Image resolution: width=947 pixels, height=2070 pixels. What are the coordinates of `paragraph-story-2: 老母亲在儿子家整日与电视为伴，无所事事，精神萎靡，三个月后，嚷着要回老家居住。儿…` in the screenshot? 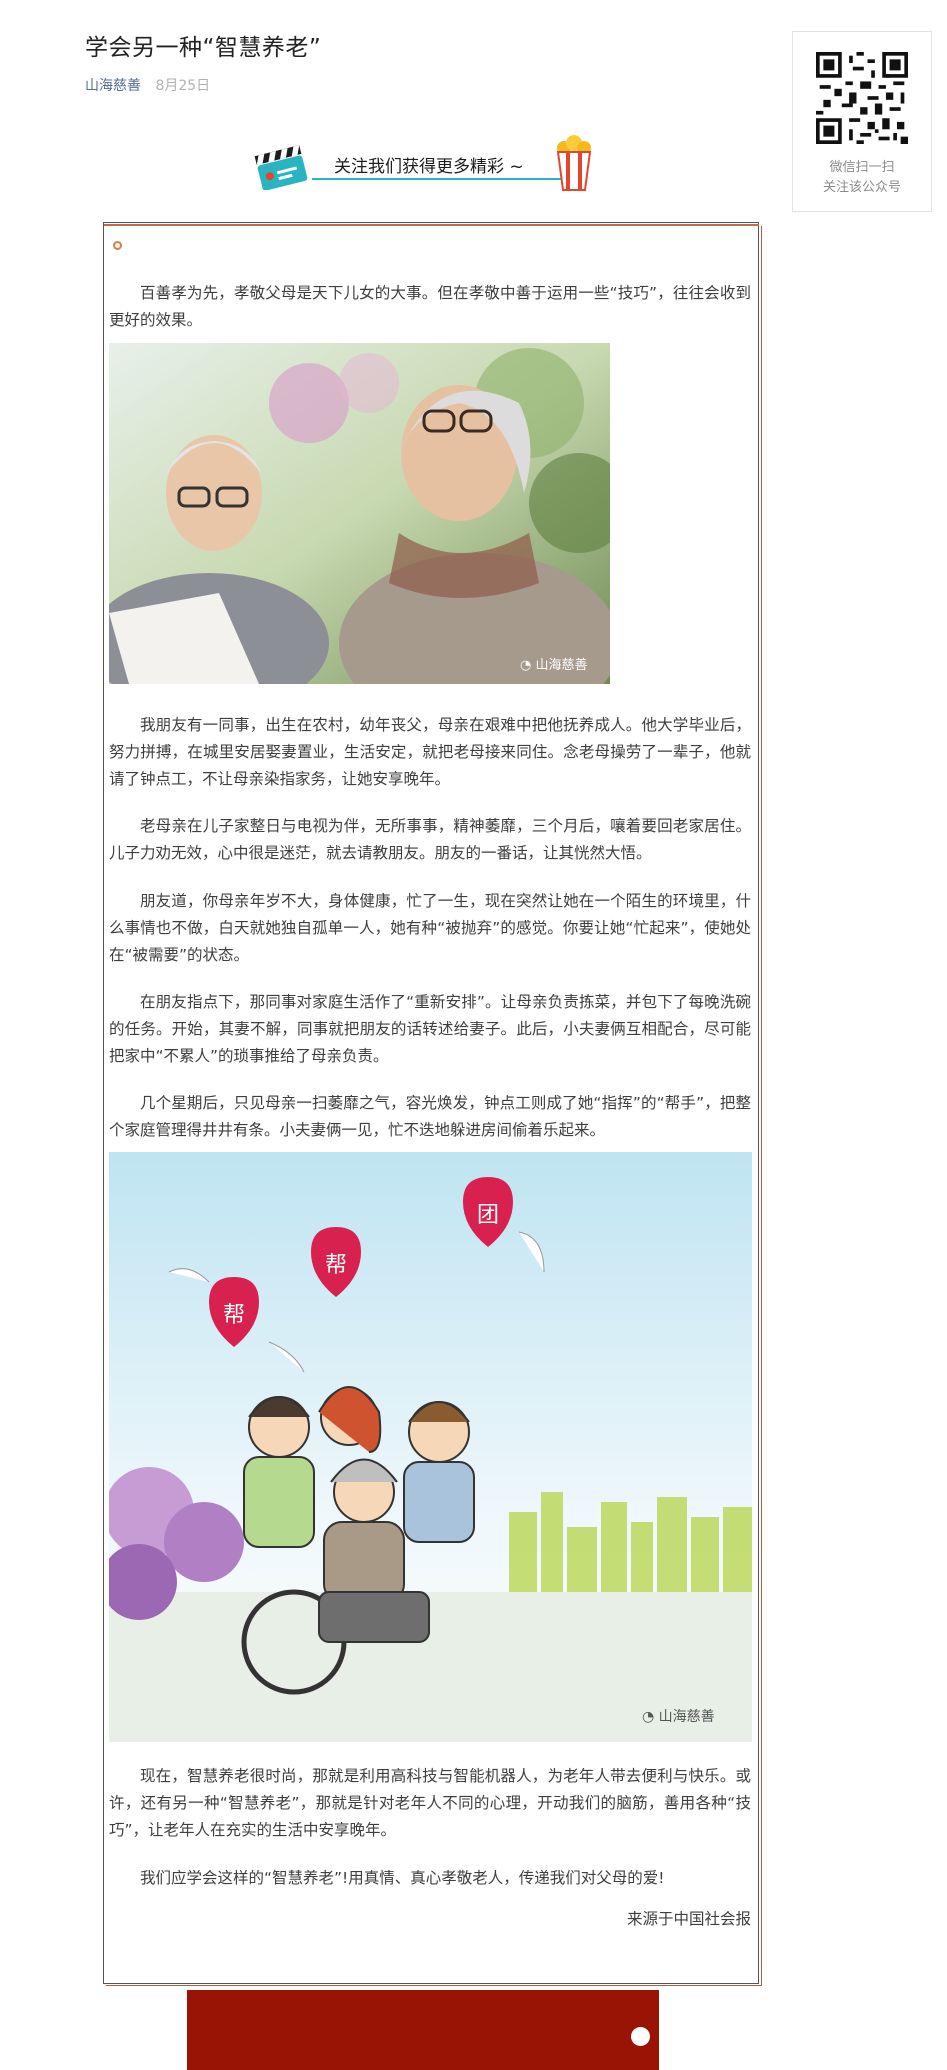 It's located at (430, 839).